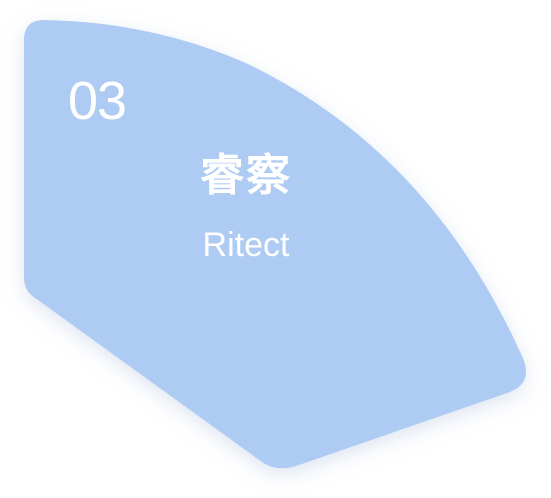 Image resolution: width=551 pixels, height=498 pixels. What do you see at coordinates (246, 175) in the screenshot?
I see `title-chinese: 睿察` at bounding box center [246, 175].